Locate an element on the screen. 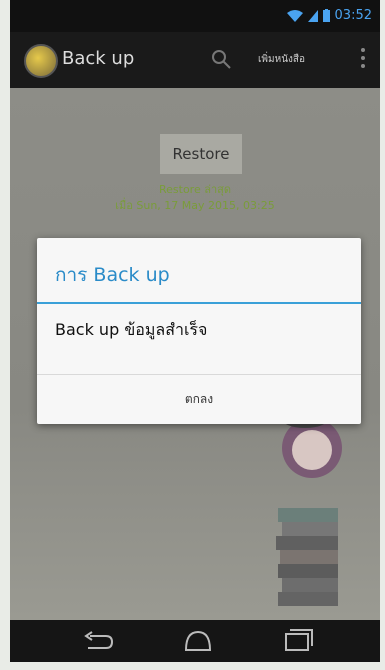 The image size is (385, 670). signal-icon is located at coordinates (312, 15).